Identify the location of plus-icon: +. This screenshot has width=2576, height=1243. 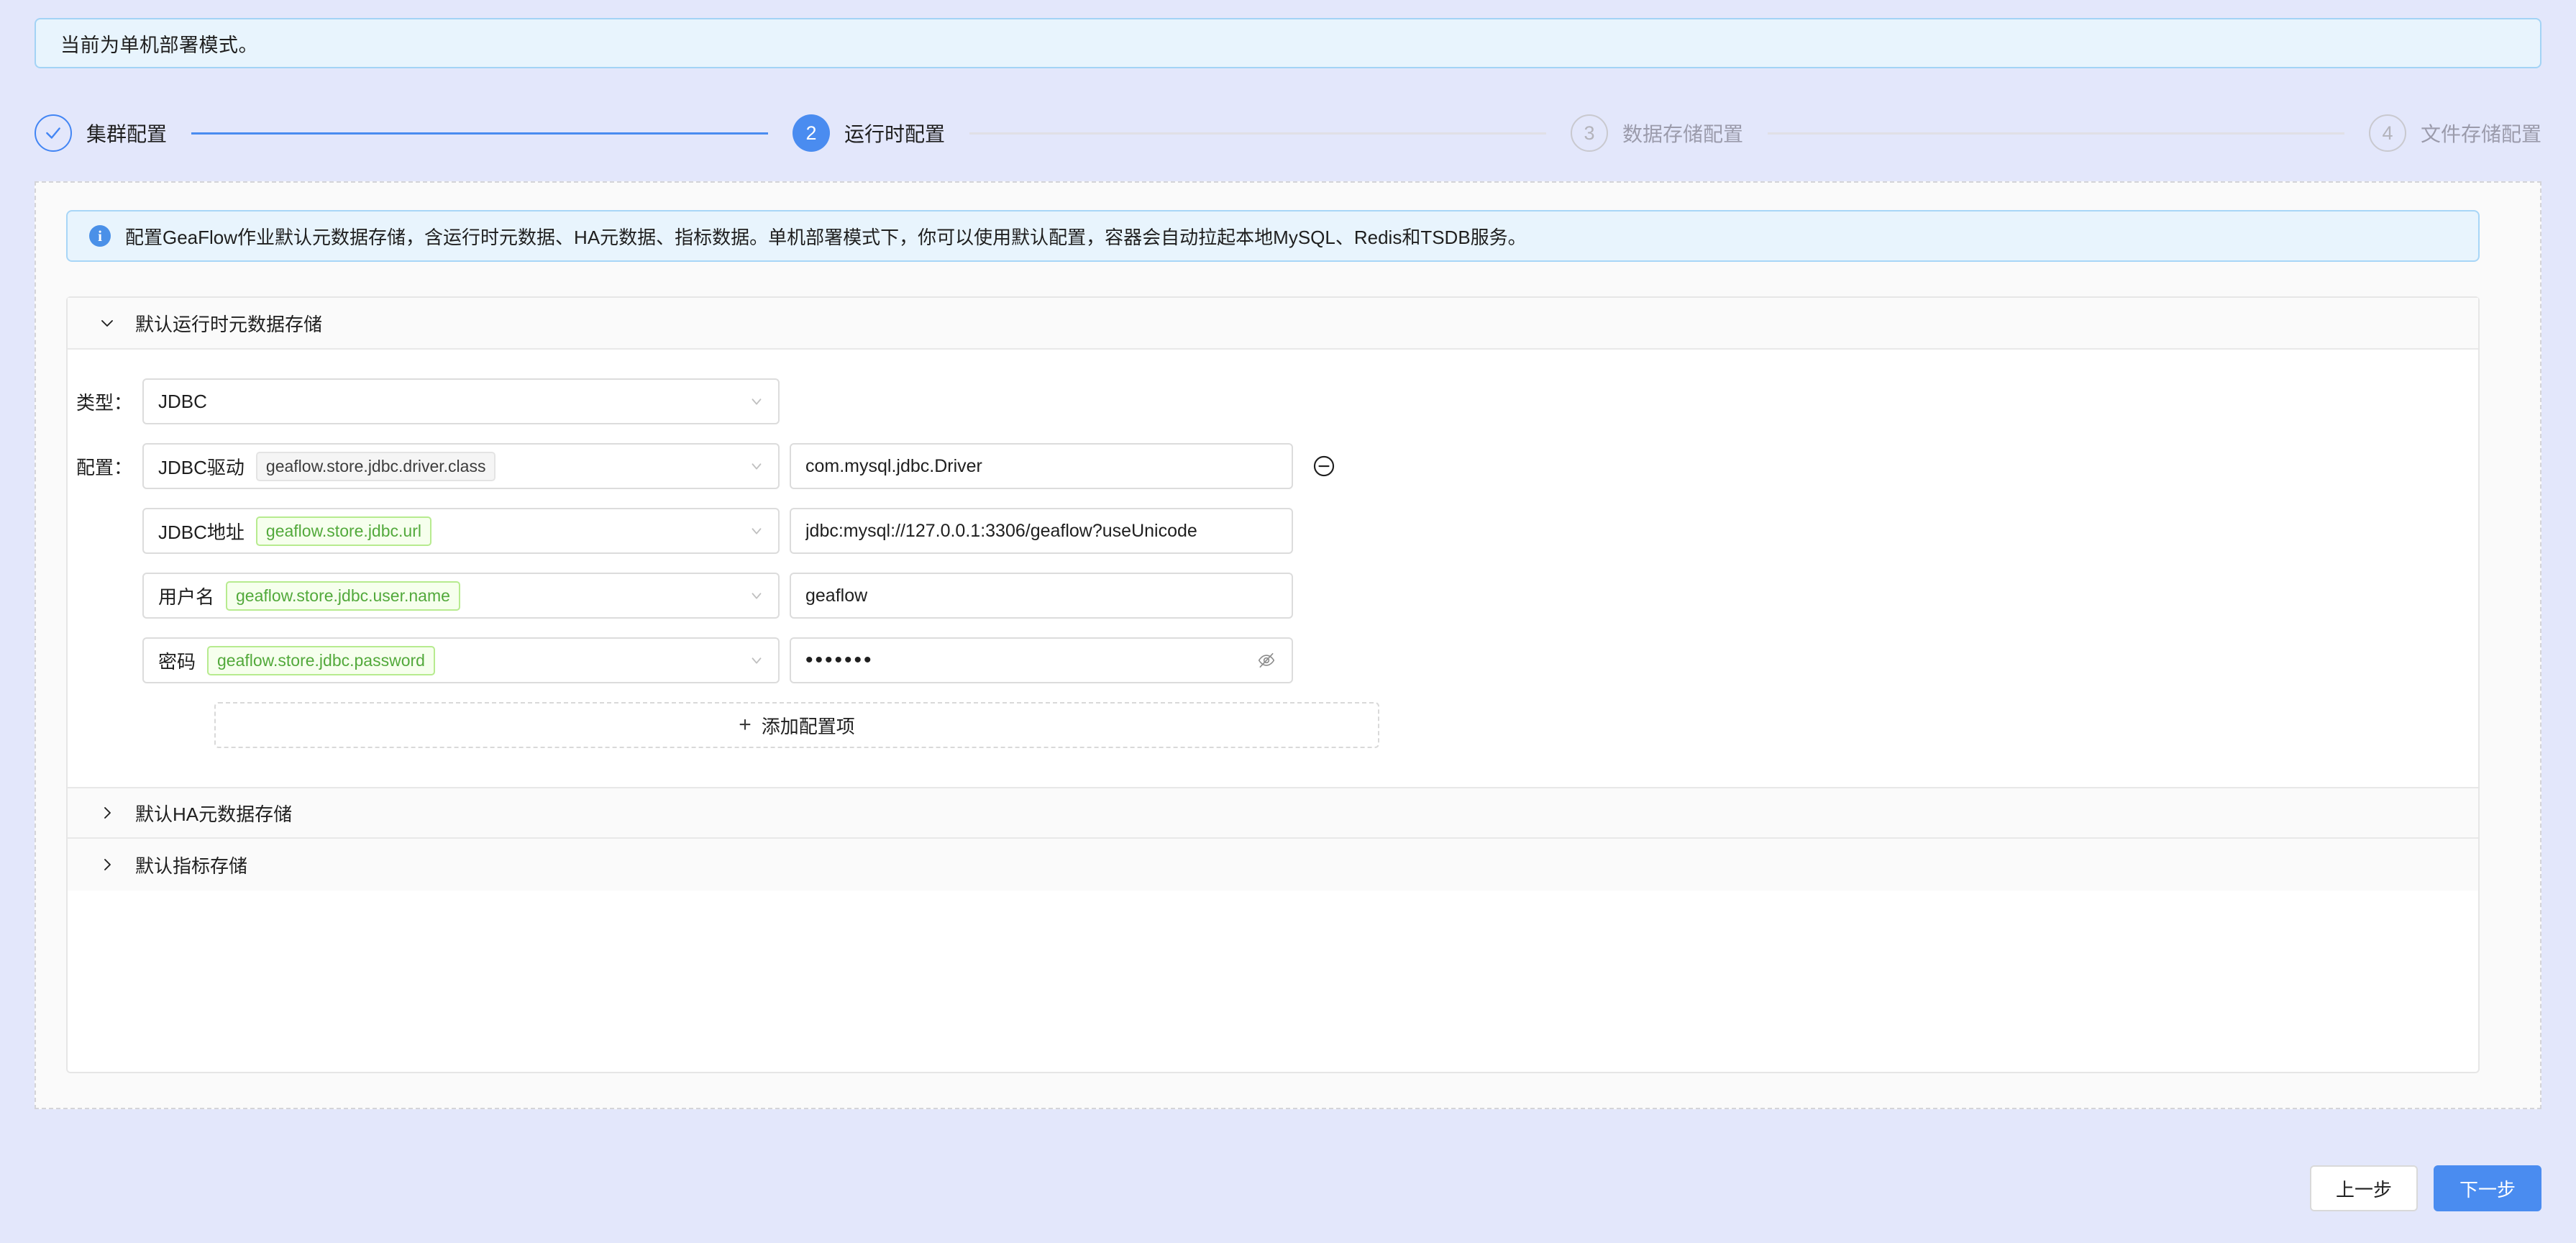
(745, 725).